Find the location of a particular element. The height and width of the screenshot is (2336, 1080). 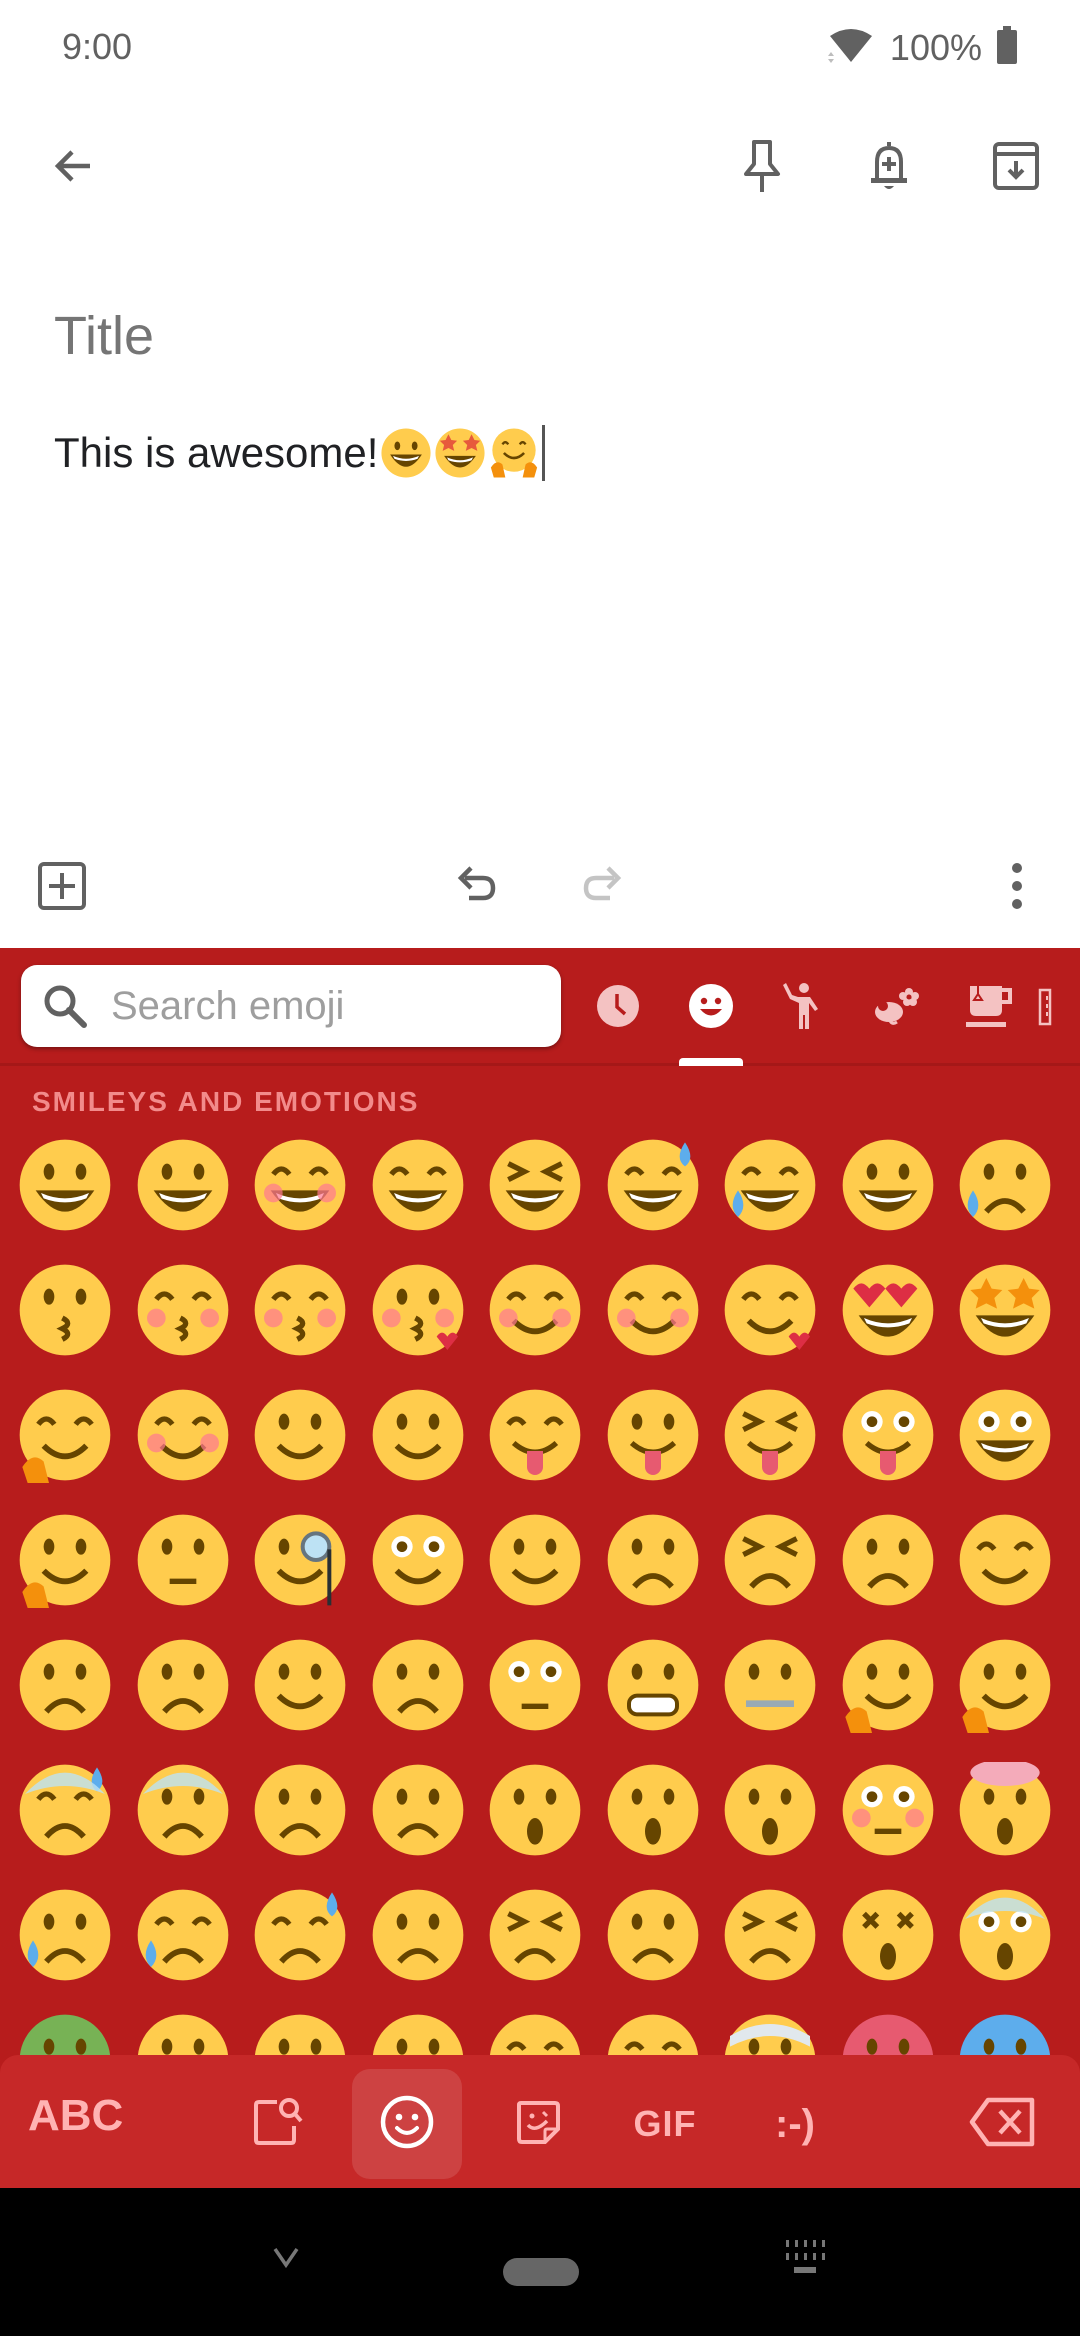

kissing-face-emoji is located at coordinates (65, 1310).